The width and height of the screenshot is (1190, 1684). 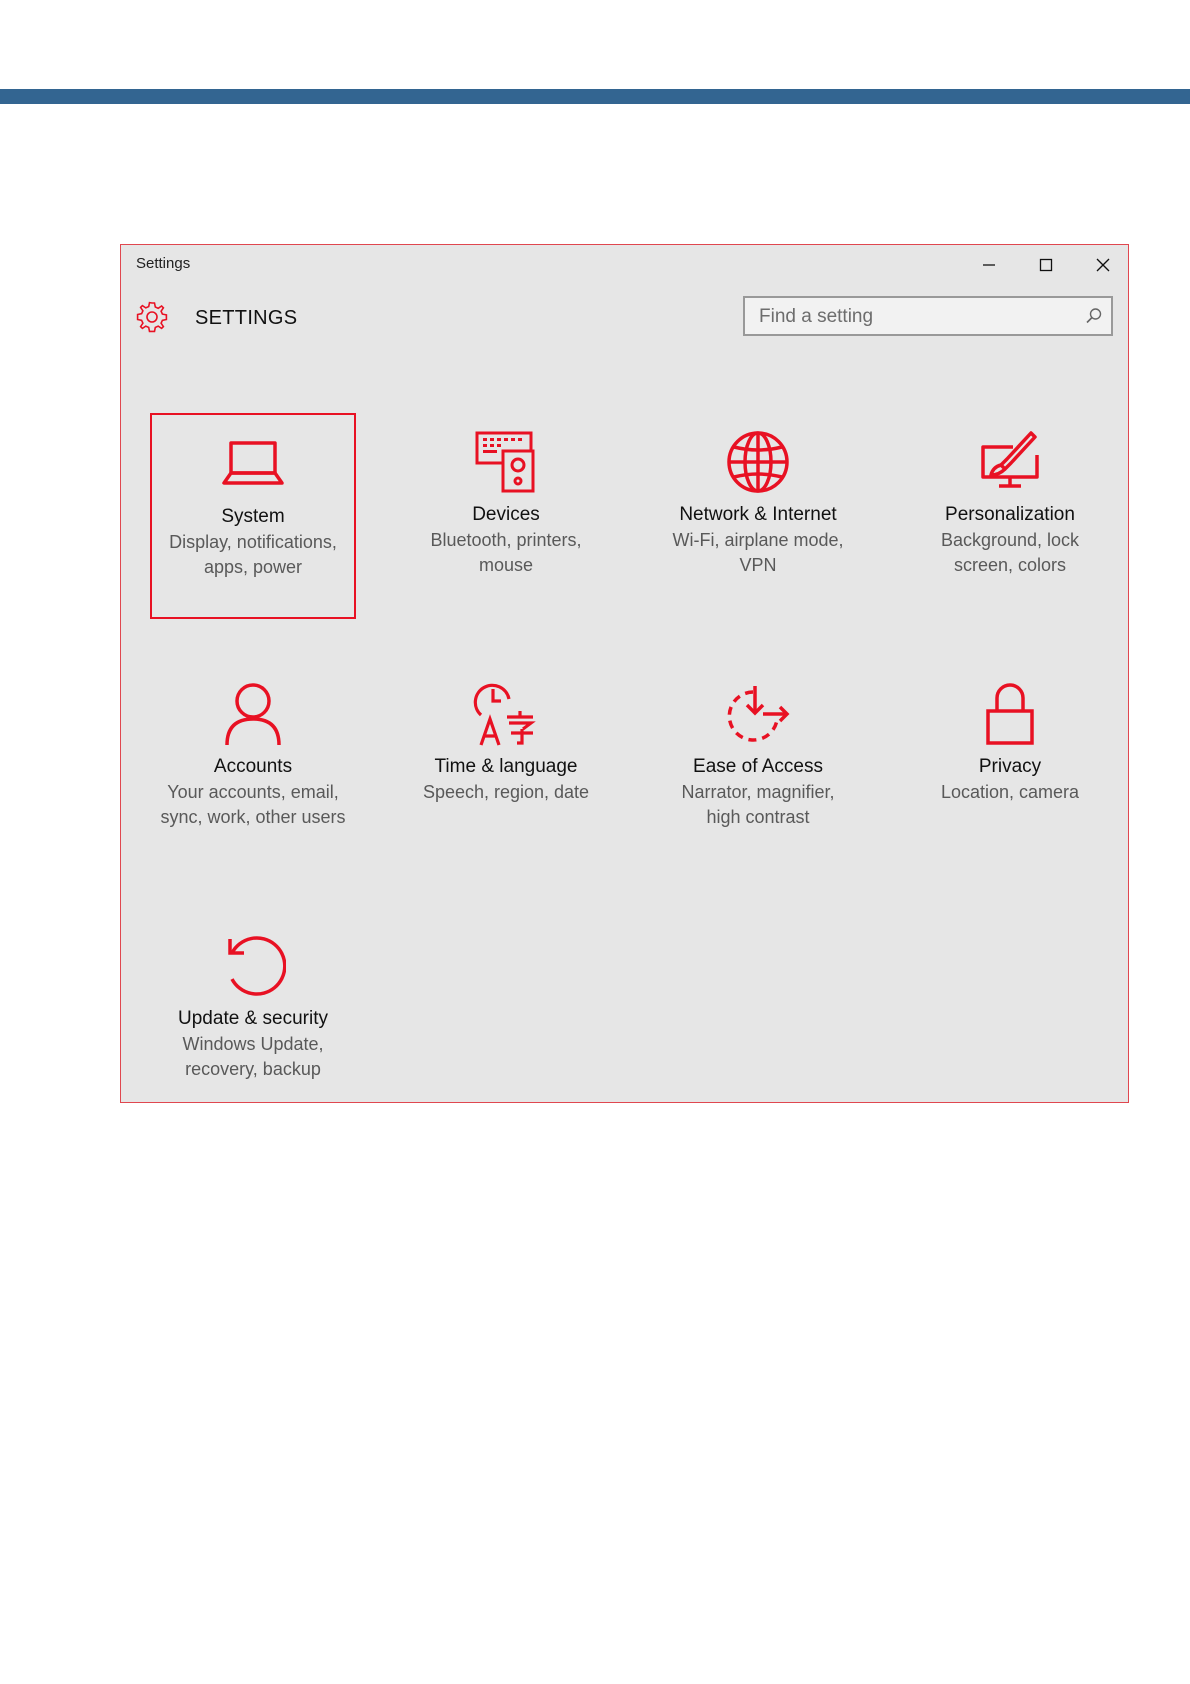 I want to click on minimize-icon, so click(x=989, y=265).